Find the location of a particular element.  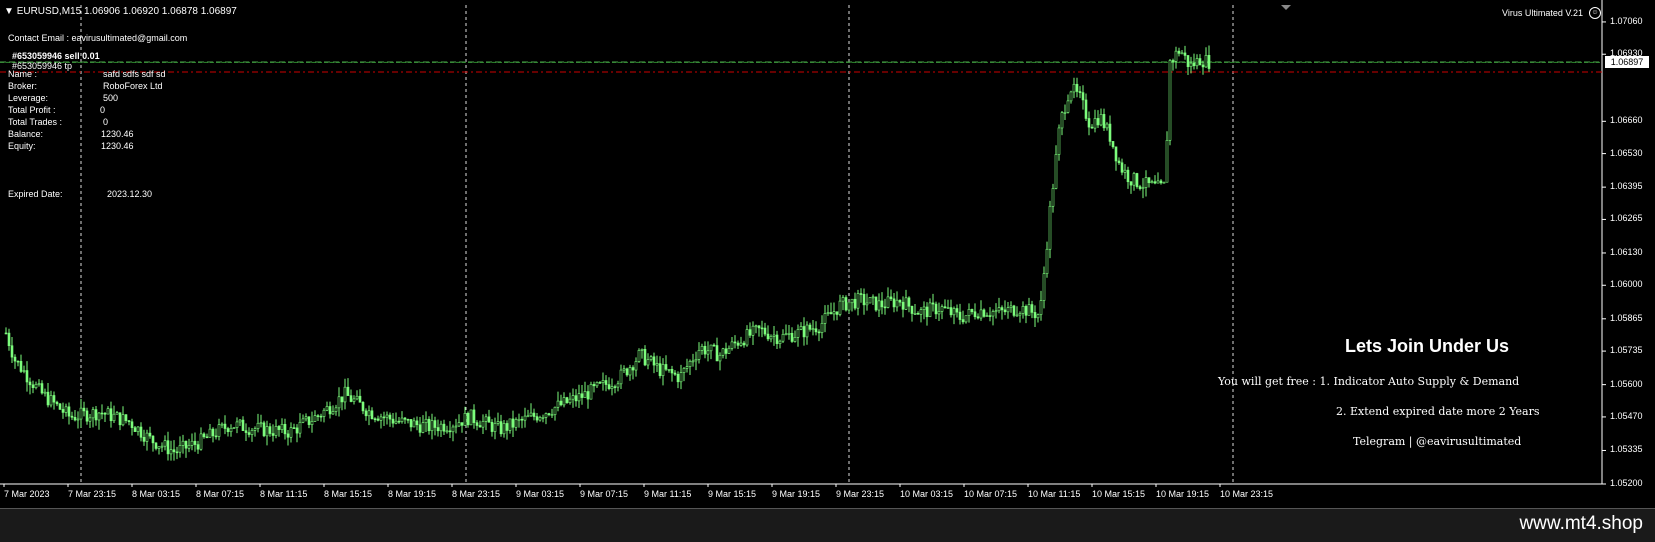

chart-menu-triangle-icon: ▼ is located at coordinates (9, 11).